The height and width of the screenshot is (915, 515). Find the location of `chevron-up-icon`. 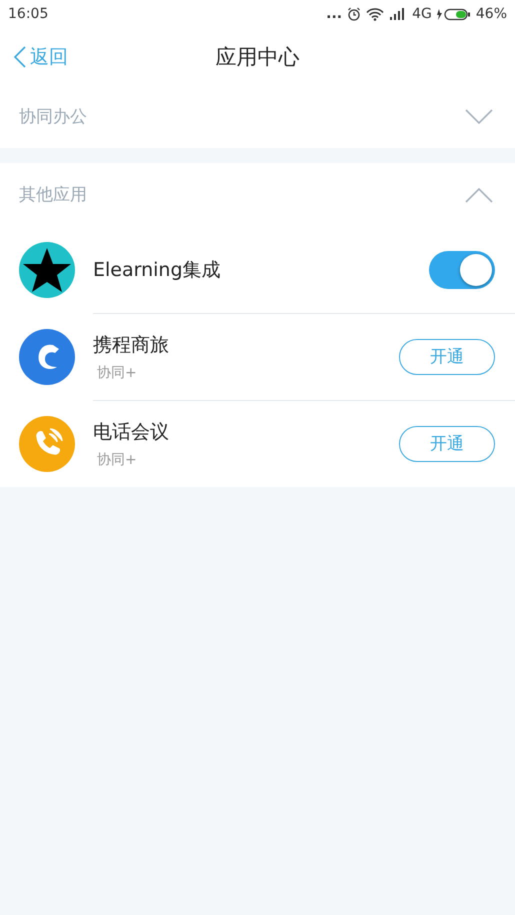

chevron-up-icon is located at coordinates (479, 194).